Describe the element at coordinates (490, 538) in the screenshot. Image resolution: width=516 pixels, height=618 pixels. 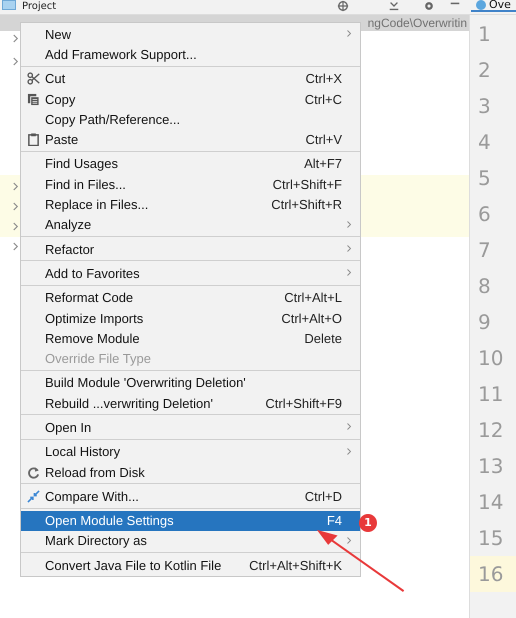
I see `line-number: 15` at that location.